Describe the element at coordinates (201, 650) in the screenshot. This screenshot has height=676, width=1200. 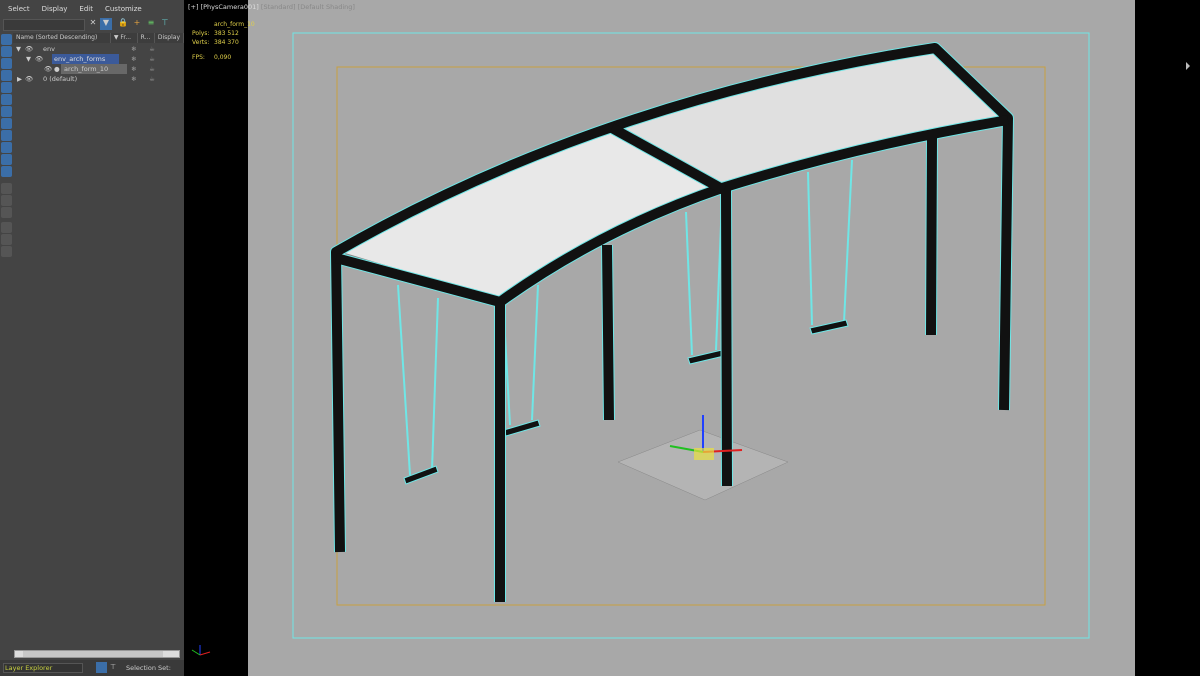
I see `axis-tripod-icon` at that location.